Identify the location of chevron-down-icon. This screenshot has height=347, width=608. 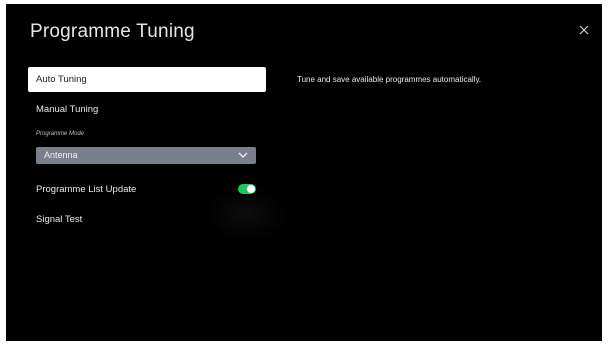
(243, 155).